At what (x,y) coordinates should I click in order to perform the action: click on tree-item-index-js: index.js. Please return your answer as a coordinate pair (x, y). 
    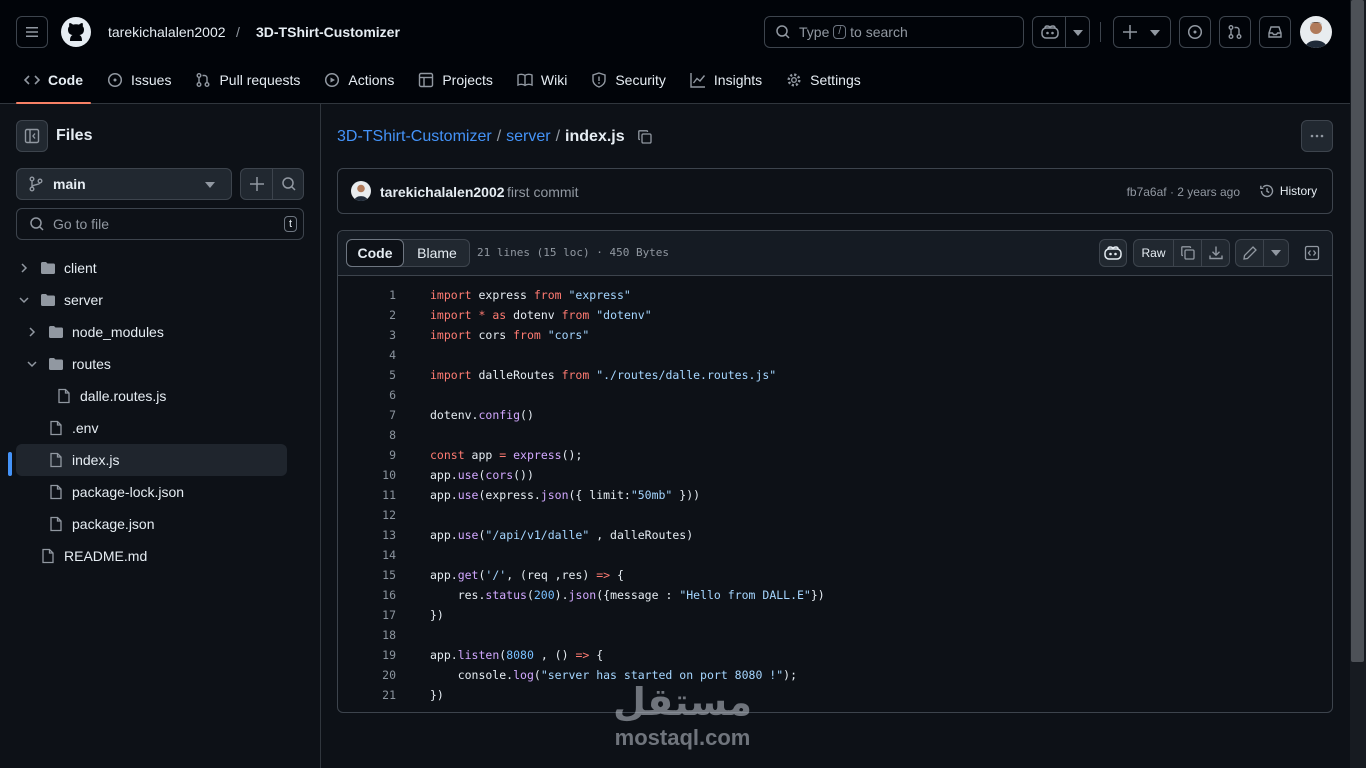
    Looking at the image, I should click on (151, 460).